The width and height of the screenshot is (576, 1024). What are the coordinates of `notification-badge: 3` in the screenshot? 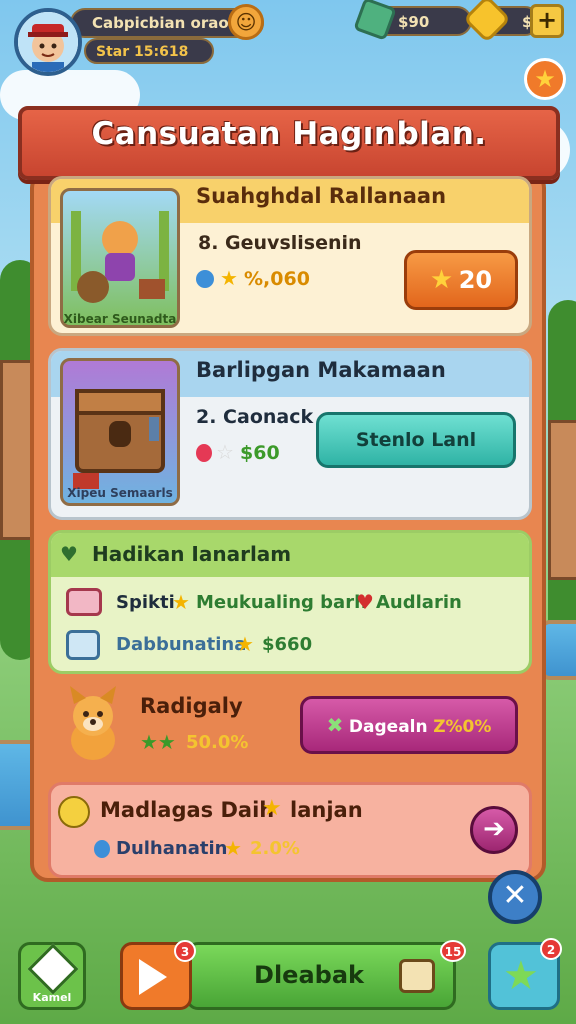 It's located at (185, 951).